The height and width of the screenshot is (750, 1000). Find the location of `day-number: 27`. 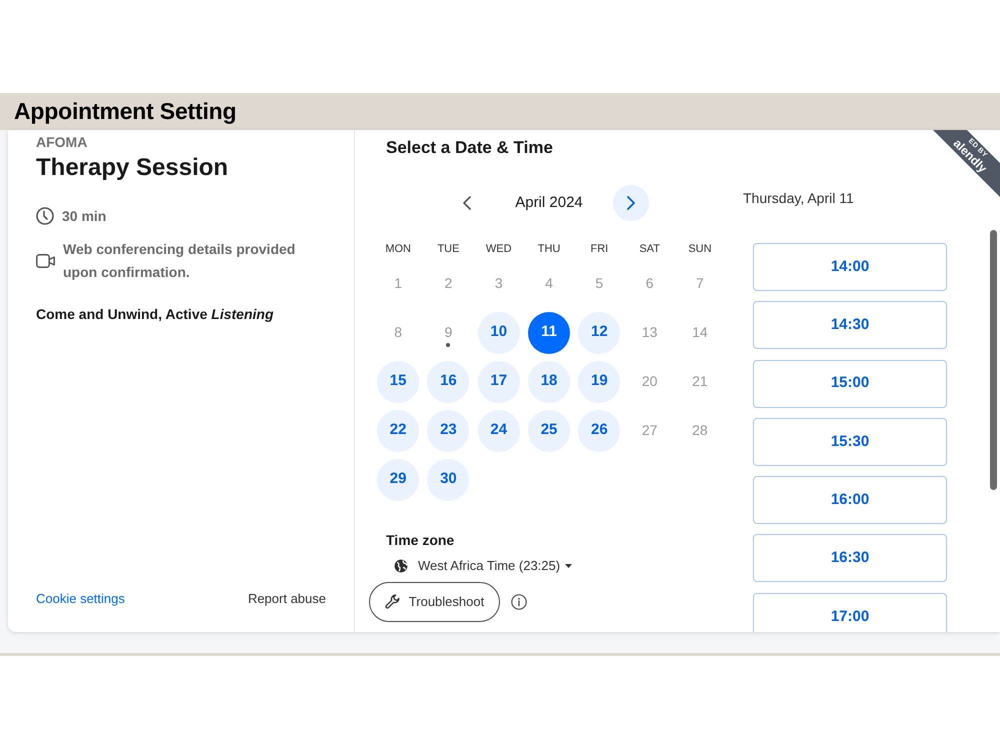

day-number: 27 is located at coordinates (649, 430).